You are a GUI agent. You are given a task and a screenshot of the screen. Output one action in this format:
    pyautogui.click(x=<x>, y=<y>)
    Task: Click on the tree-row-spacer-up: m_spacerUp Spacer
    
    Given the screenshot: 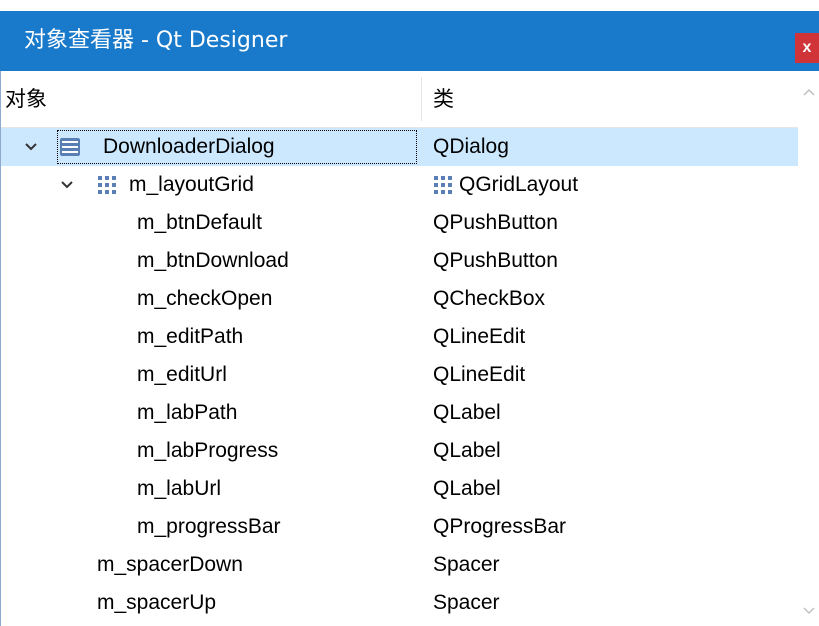 What is the action you would take?
    pyautogui.click(x=399, y=603)
    